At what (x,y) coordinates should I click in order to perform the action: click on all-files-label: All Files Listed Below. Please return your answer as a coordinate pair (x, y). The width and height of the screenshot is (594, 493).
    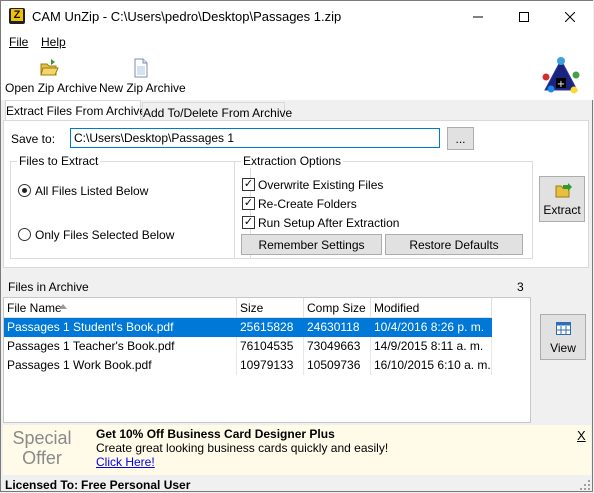
    Looking at the image, I should click on (91, 191).